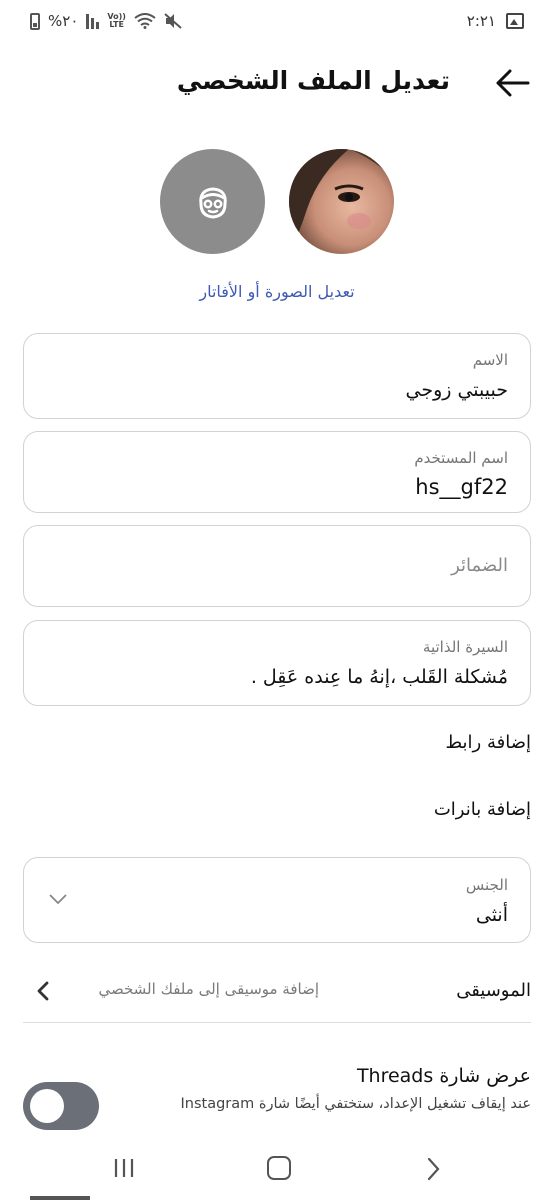  I want to click on music-row: الموسيقى إضافة موسيقى إلى ملفك الشخصي, so click(277, 992).